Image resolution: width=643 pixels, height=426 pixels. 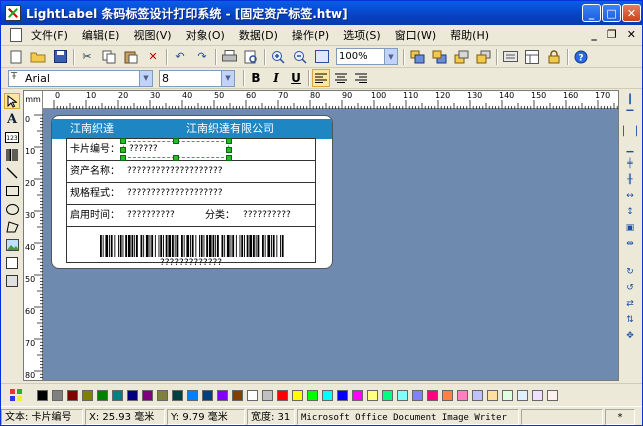 I want to click on underline-button: U, so click(x=296, y=78).